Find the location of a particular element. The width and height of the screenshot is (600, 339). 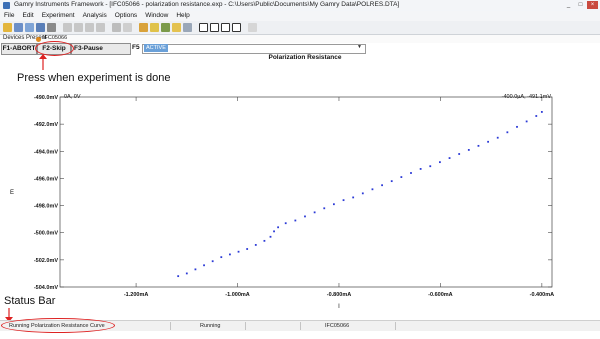

app-icon is located at coordinates (6, 5).